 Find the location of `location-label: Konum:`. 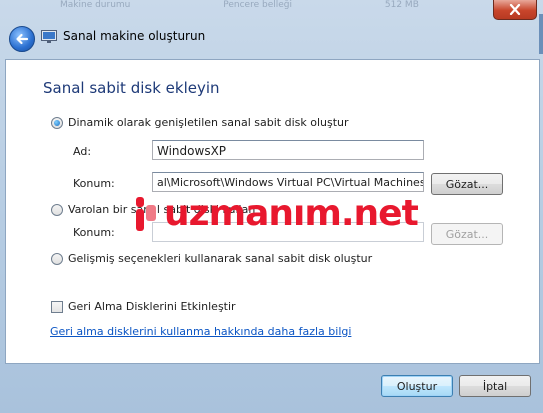

location-label: Konum: is located at coordinates (94, 183).